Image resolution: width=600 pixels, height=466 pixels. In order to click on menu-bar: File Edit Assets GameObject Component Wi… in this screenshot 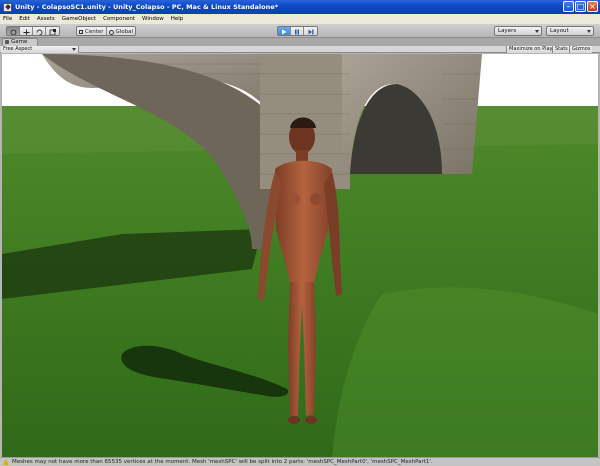, I will do `click(300, 19)`.